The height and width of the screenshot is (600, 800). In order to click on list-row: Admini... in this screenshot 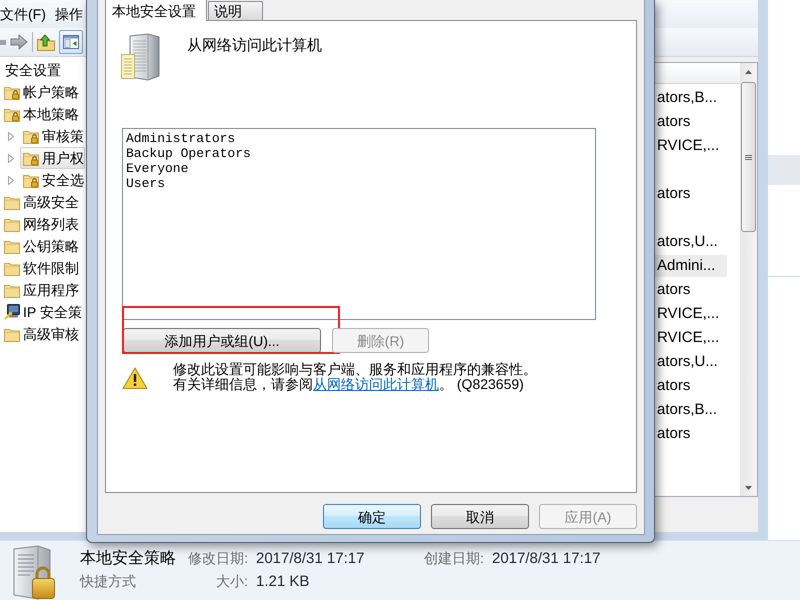, I will do `click(691, 266)`.